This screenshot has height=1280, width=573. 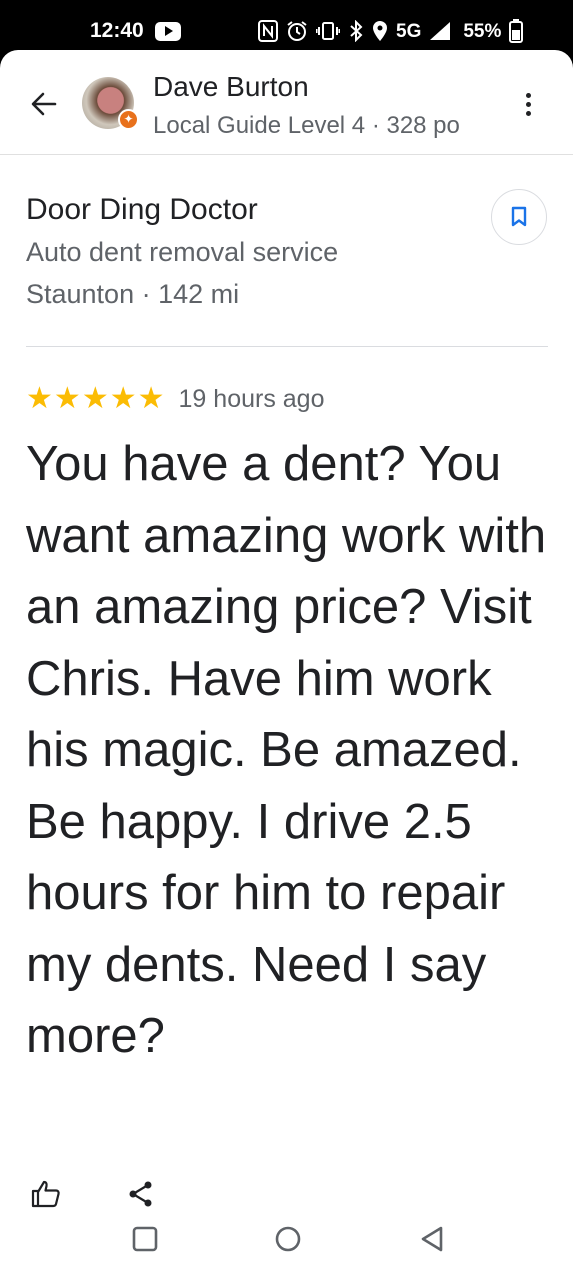 What do you see at coordinates (268, 31) in the screenshot?
I see `nfc-icon` at bounding box center [268, 31].